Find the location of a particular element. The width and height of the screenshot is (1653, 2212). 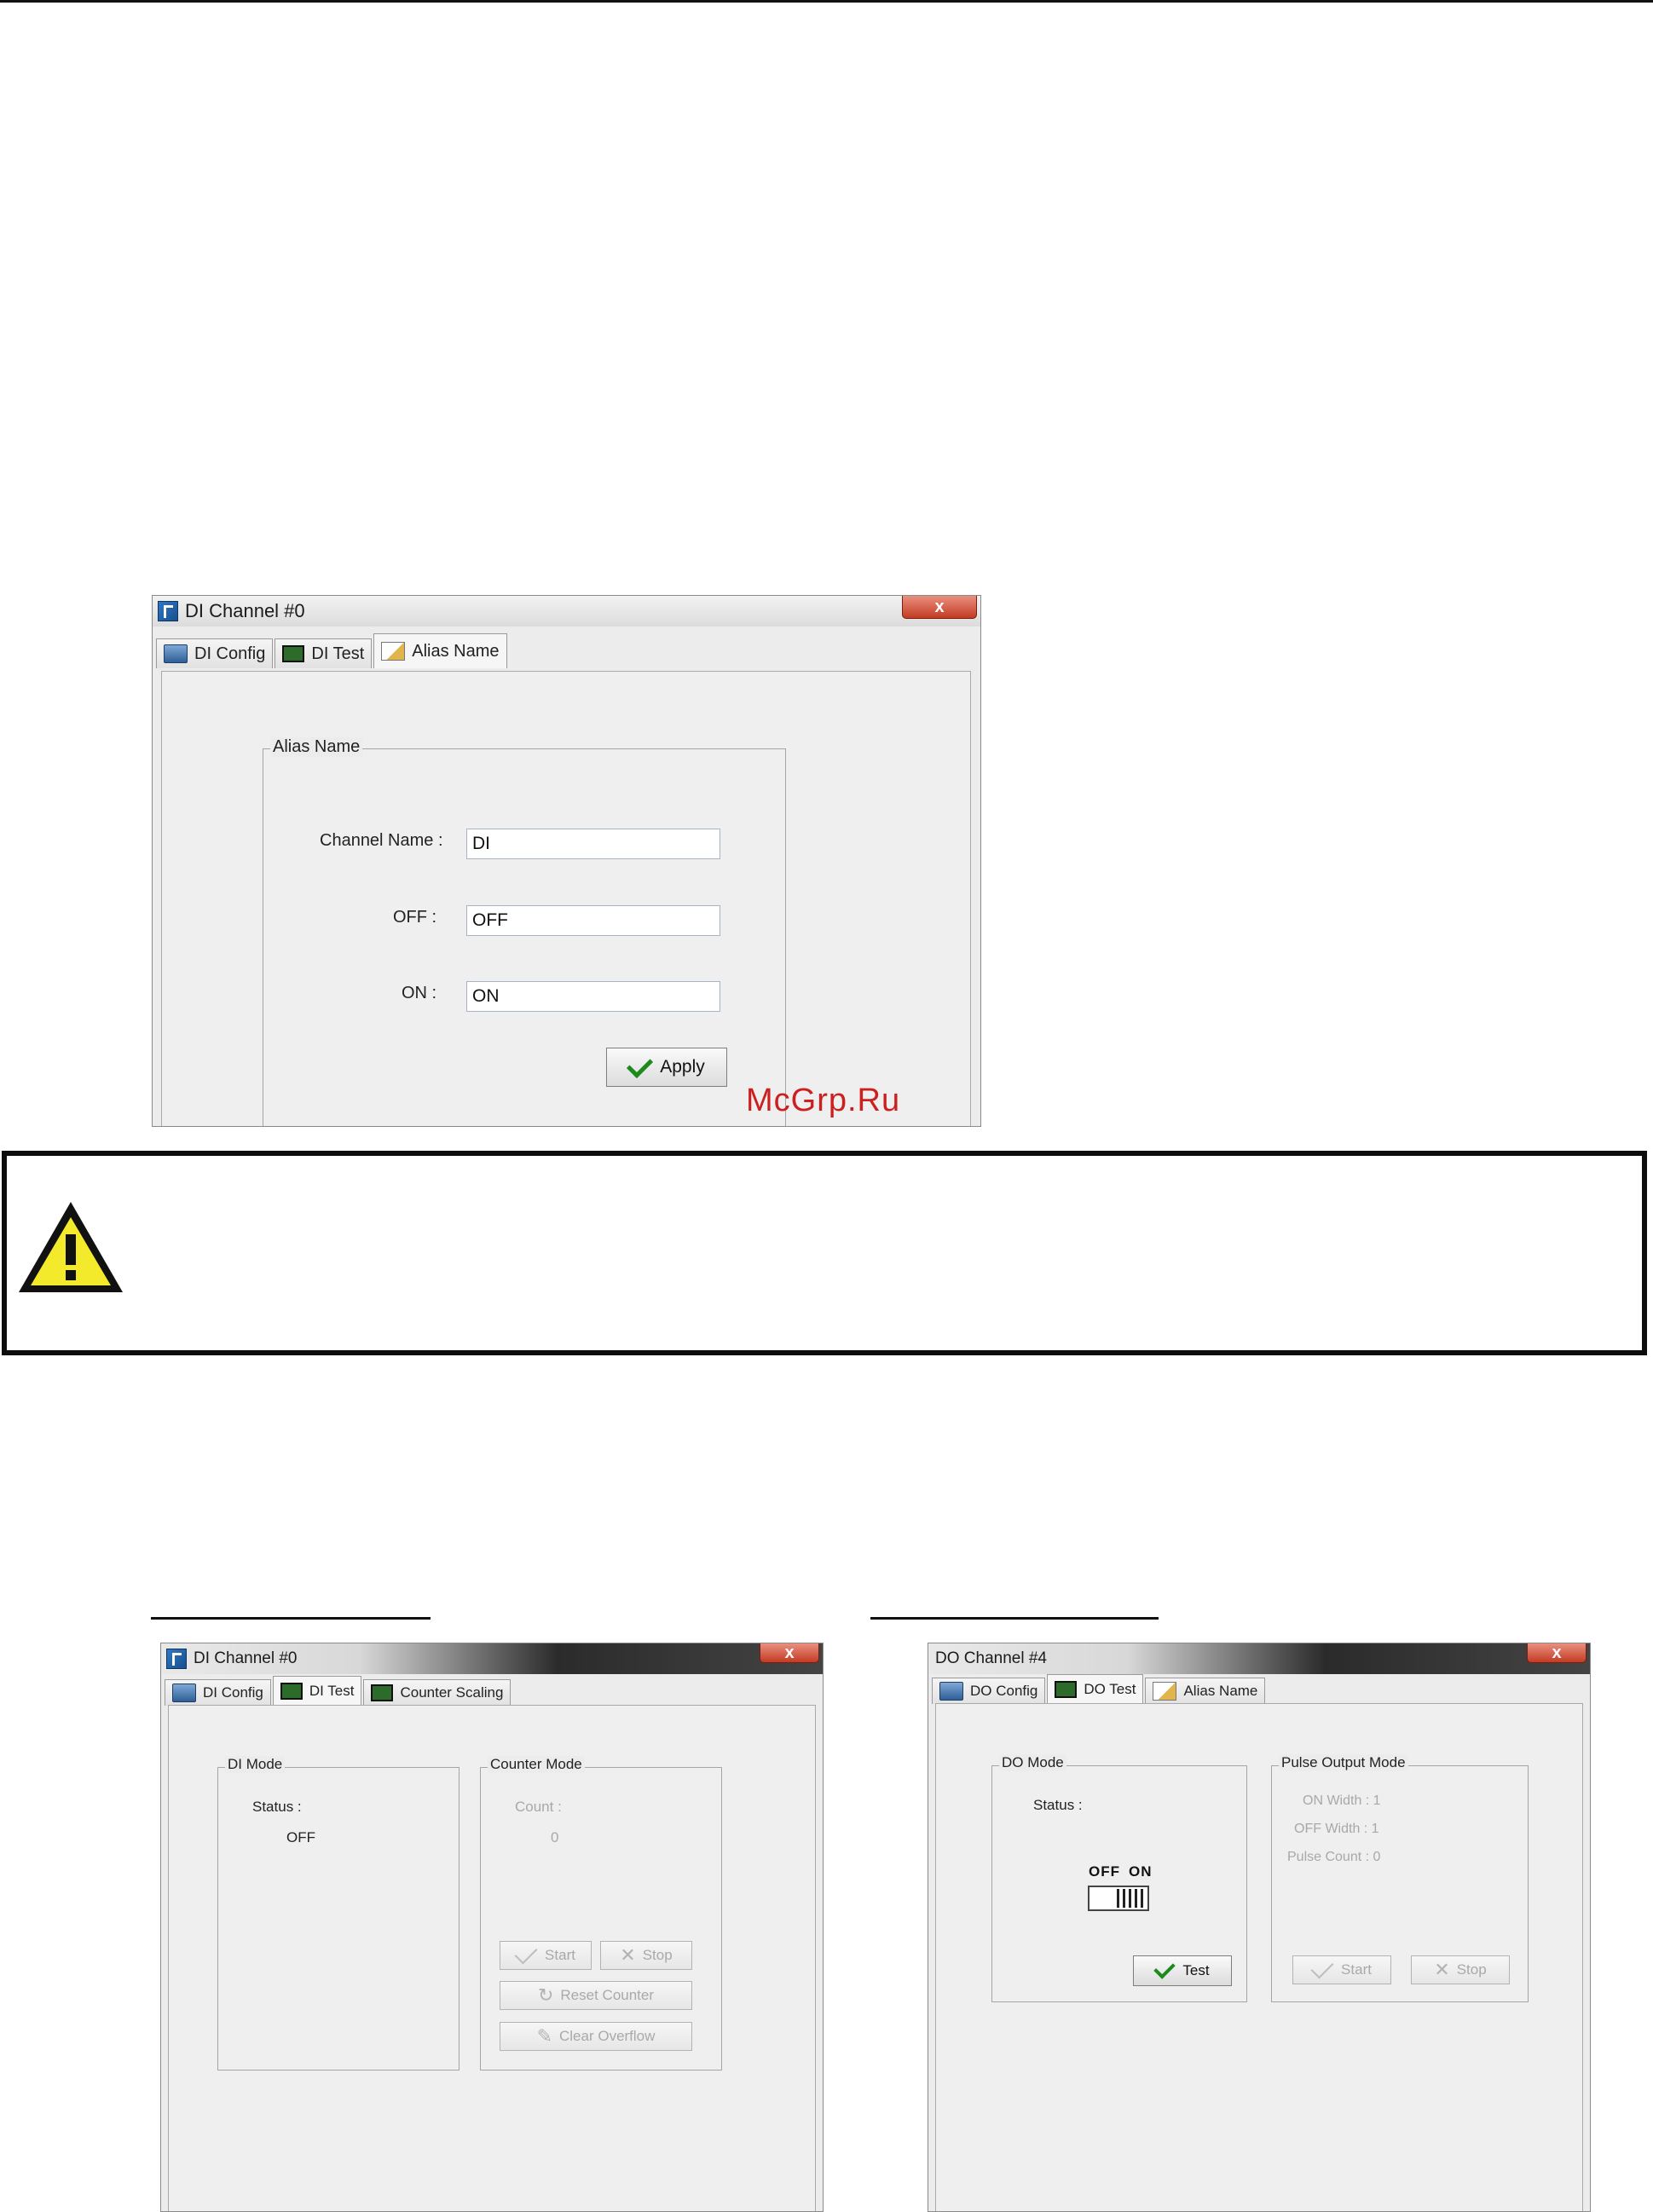

group-title: Alias Name is located at coordinates (316, 747).